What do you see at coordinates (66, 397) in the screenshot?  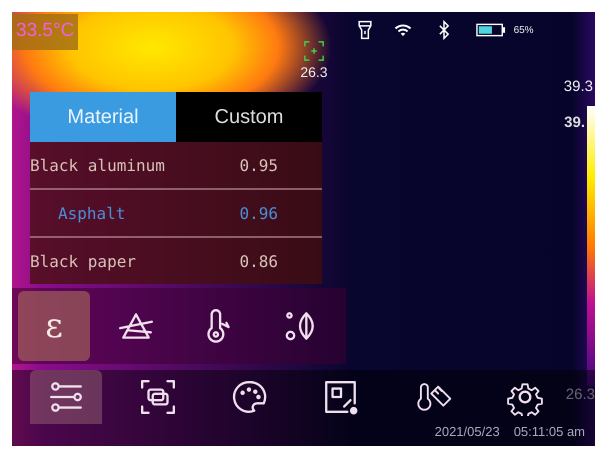 I see `sliders-icon` at bounding box center [66, 397].